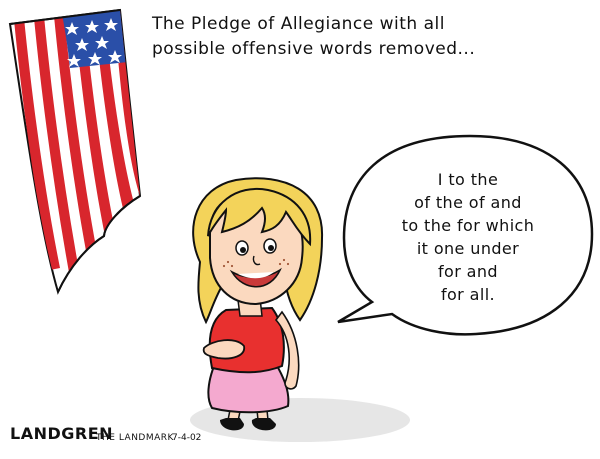 The width and height of the screenshot is (600, 459). I want to click on american-flag, so click(75, 151).